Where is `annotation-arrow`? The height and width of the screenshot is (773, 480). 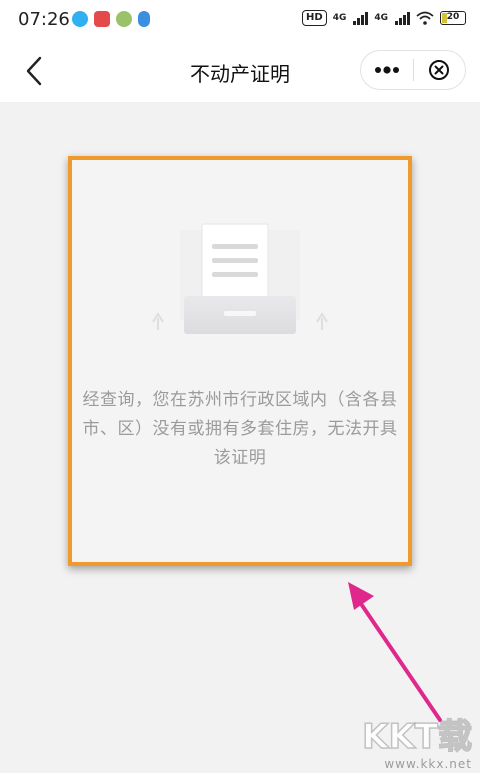
annotation-arrow is located at coordinates (395, 652).